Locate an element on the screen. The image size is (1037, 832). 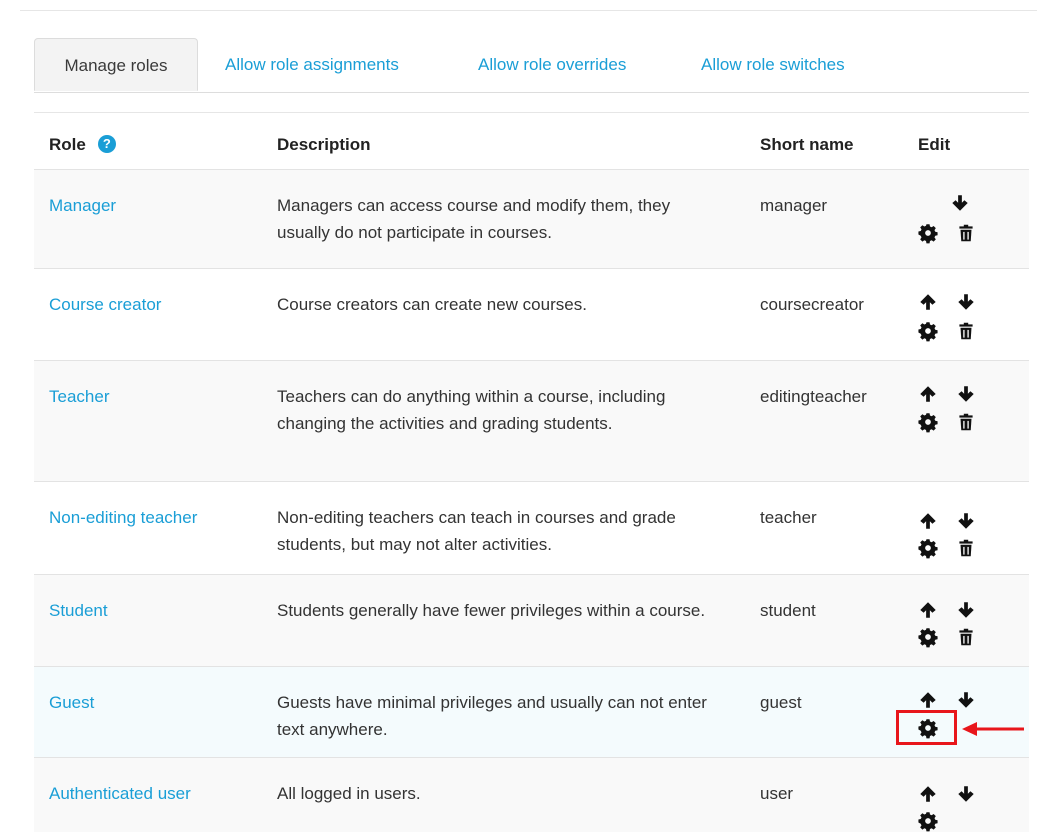
pointer-arrow-icon is located at coordinates (993, 729).